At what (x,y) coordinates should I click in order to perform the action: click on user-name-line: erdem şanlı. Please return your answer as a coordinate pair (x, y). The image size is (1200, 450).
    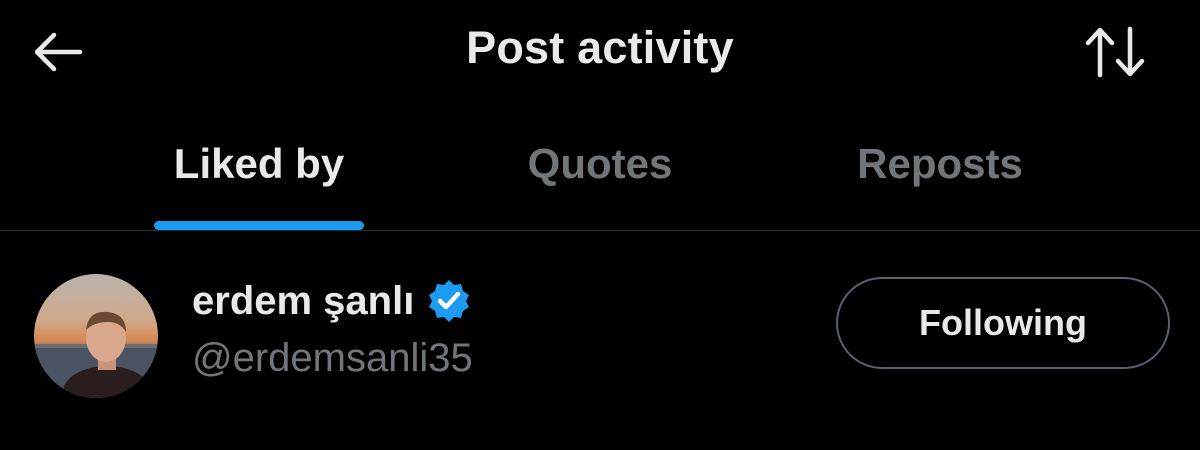
    Looking at the image, I should click on (332, 301).